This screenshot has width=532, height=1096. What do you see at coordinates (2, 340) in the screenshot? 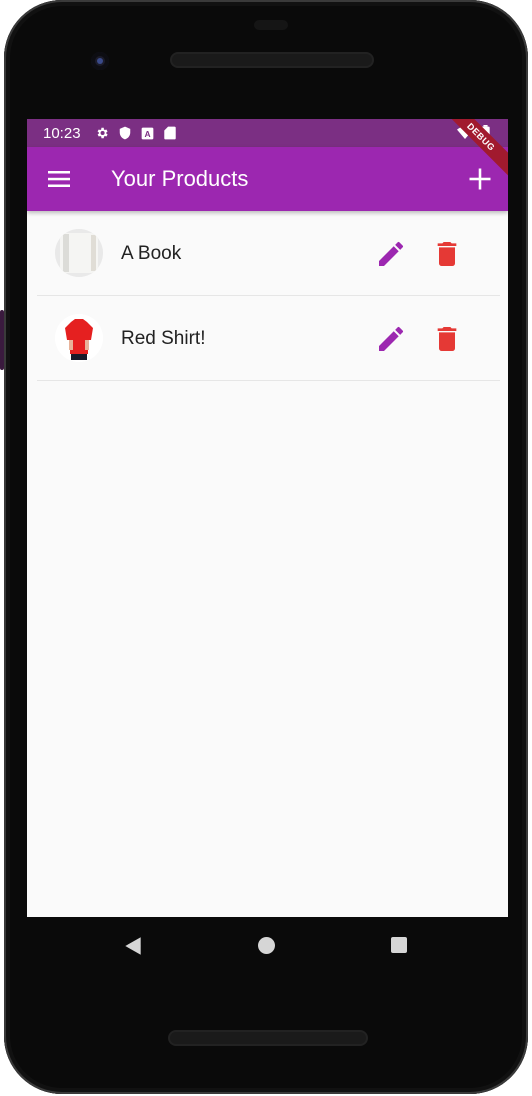
I see `volume-button` at bounding box center [2, 340].